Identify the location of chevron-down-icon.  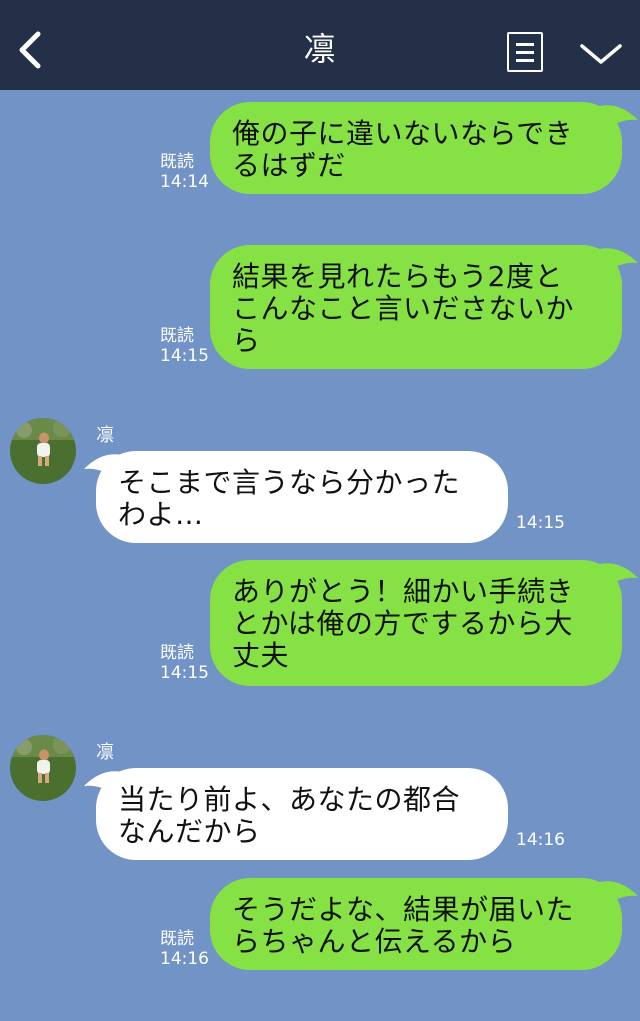
(601, 53).